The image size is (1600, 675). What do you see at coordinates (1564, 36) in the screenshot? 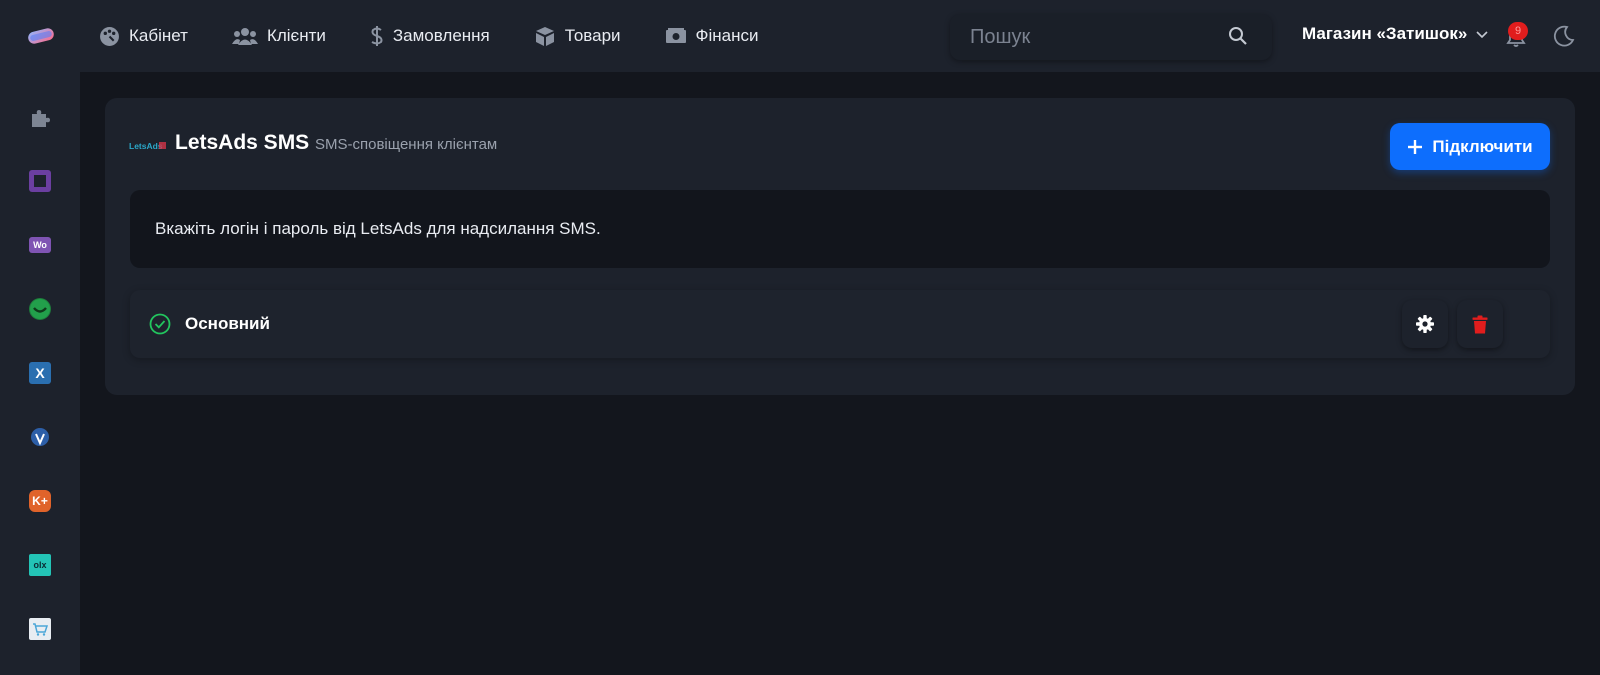
I see `moon-icon` at bounding box center [1564, 36].